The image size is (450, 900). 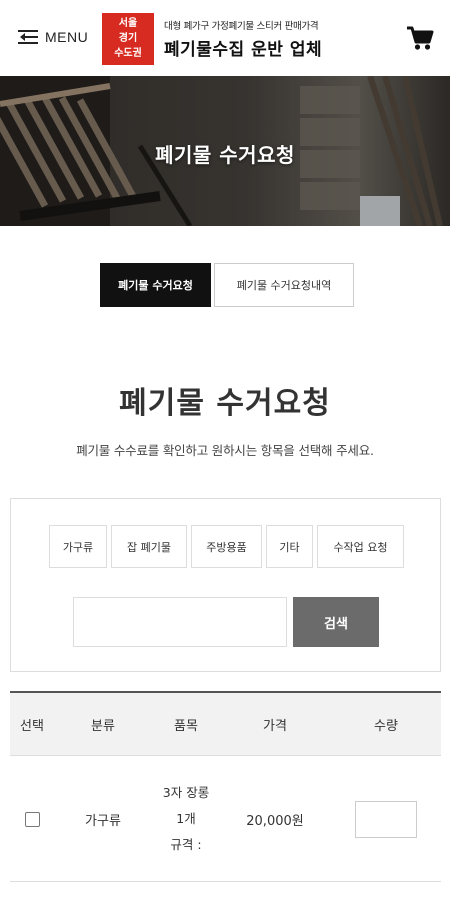 I want to click on category-button-furniture: 가구류, so click(x=78, y=546).